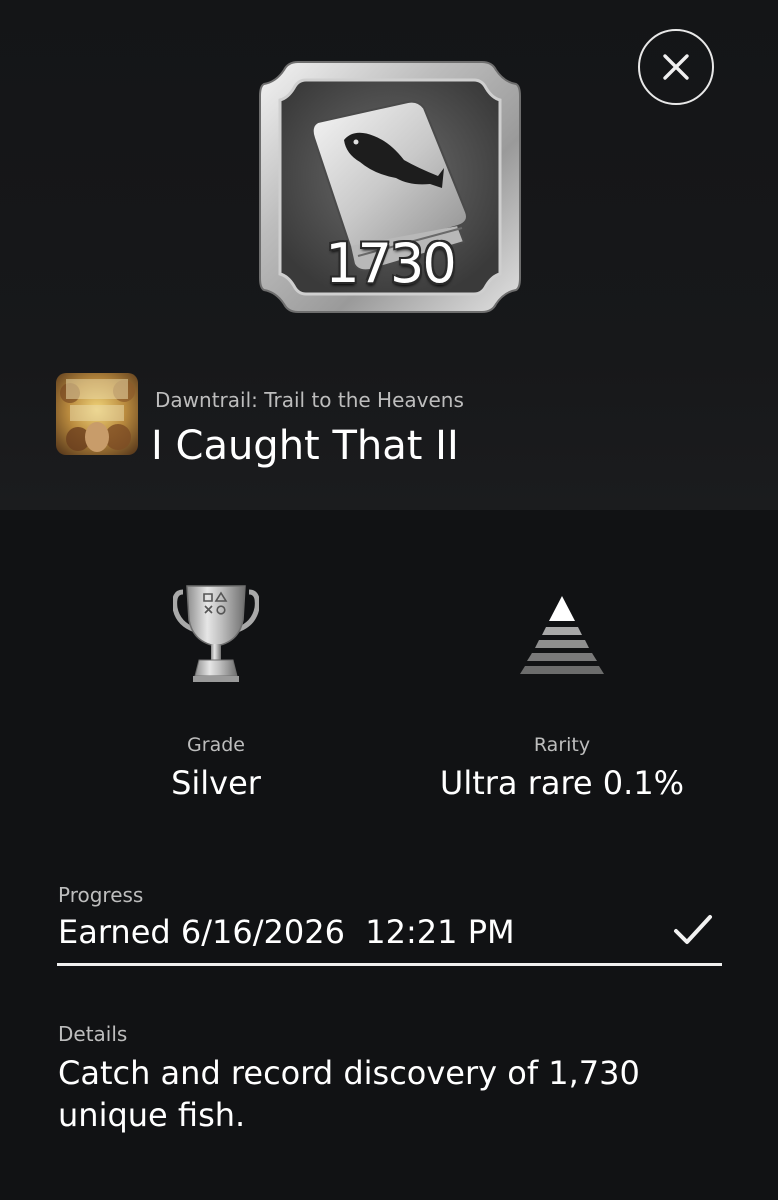  I want to click on rarity-stat: Rarity Ultra rare 0.1%, so click(562, 691).